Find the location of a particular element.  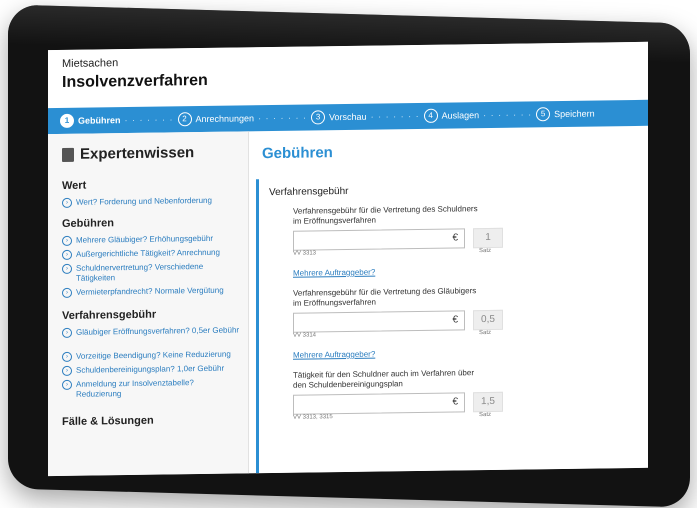

link-text: Wert? Forderung und Nebenforderung is located at coordinates (144, 201).